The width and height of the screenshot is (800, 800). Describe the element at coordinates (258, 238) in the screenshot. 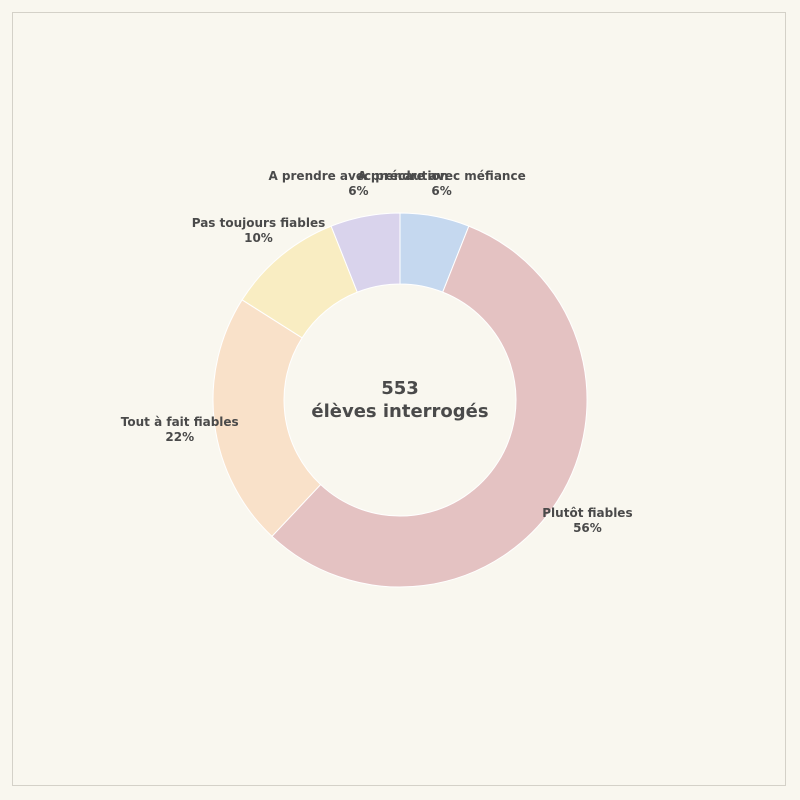

I see `slice-value-3: 10%` at that location.